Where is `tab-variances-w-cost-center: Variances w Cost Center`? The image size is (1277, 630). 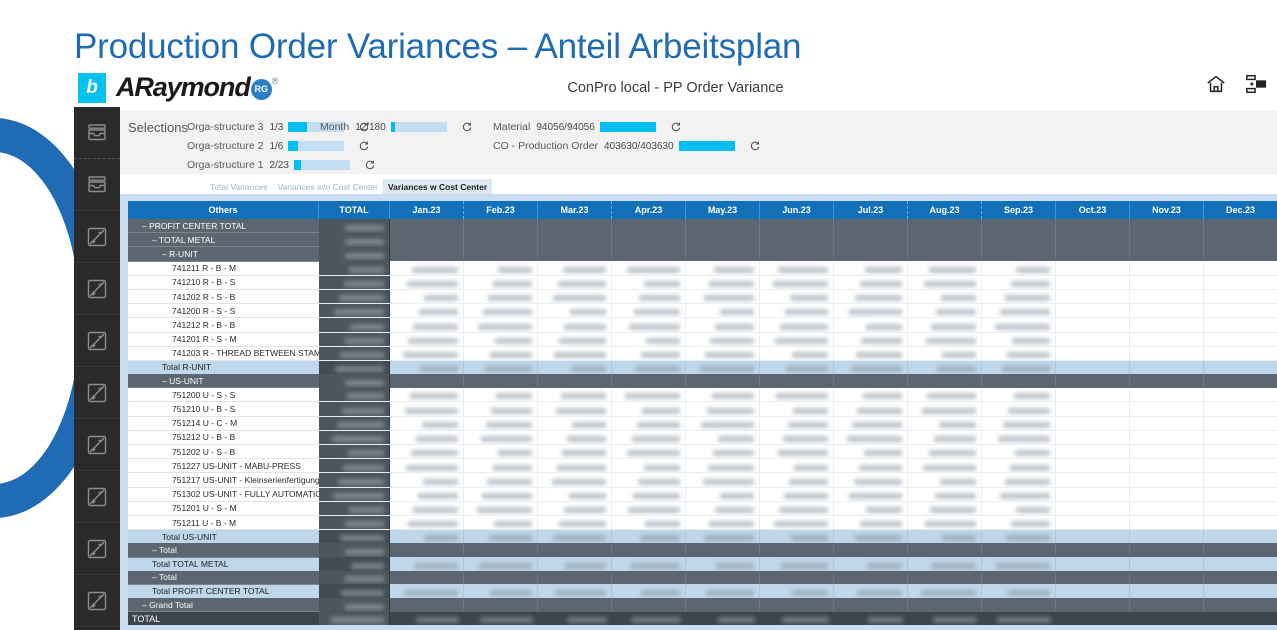
tab-variances-w-cost-center: Variances w Cost Center is located at coordinates (437, 186).